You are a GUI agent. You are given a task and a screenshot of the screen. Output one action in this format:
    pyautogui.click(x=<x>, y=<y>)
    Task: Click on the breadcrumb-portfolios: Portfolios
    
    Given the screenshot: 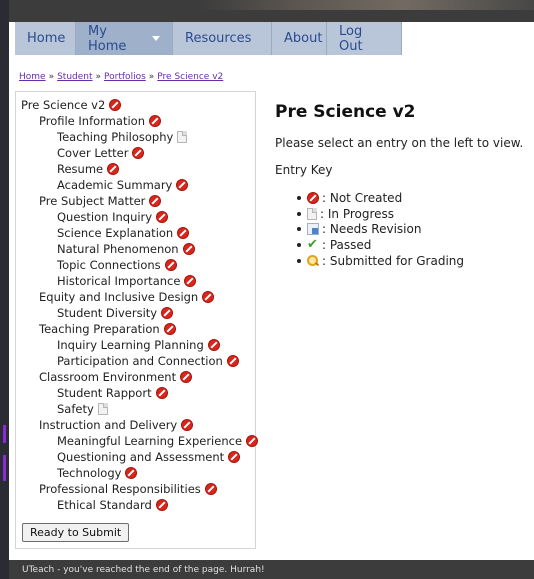 What is the action you would take?
    pyautogui.click(x=125, y=77)
    